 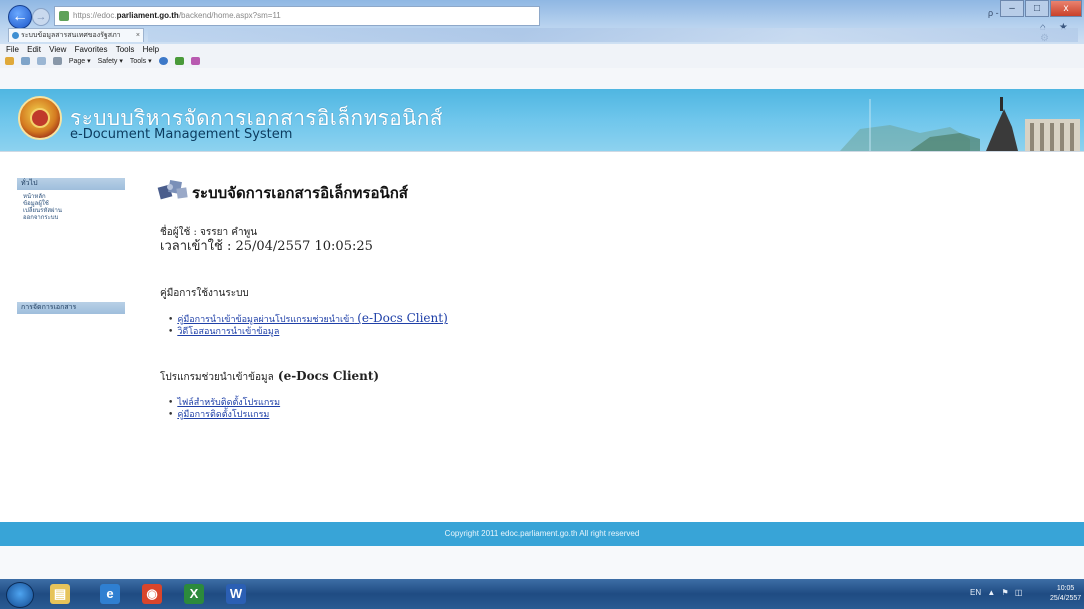 I want to click on menu-help: Help, so click(x=151, y=49).